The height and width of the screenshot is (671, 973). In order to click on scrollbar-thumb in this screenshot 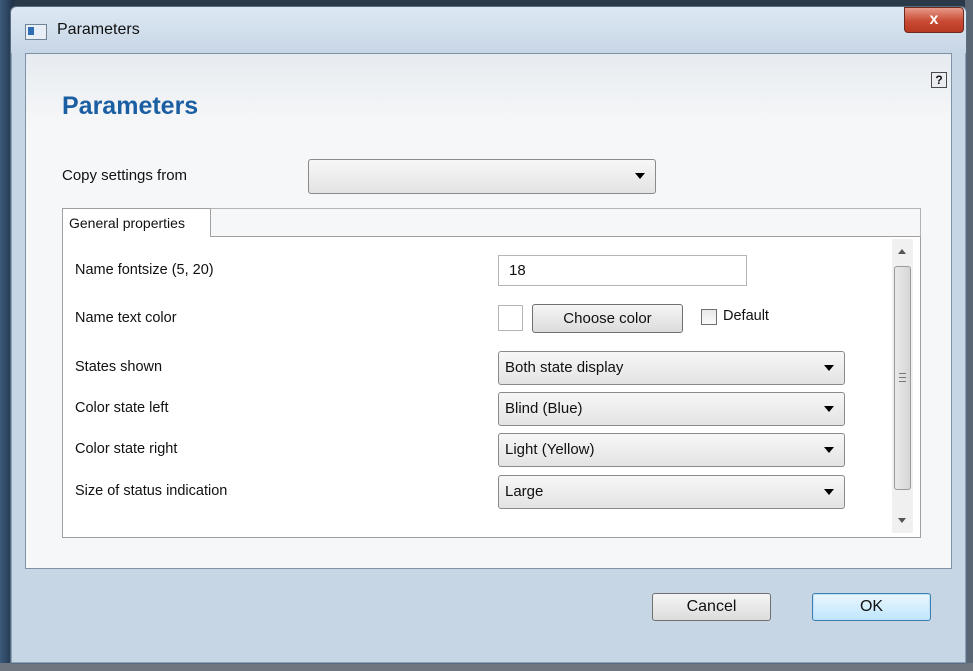, I will do `click(902, 378)`.